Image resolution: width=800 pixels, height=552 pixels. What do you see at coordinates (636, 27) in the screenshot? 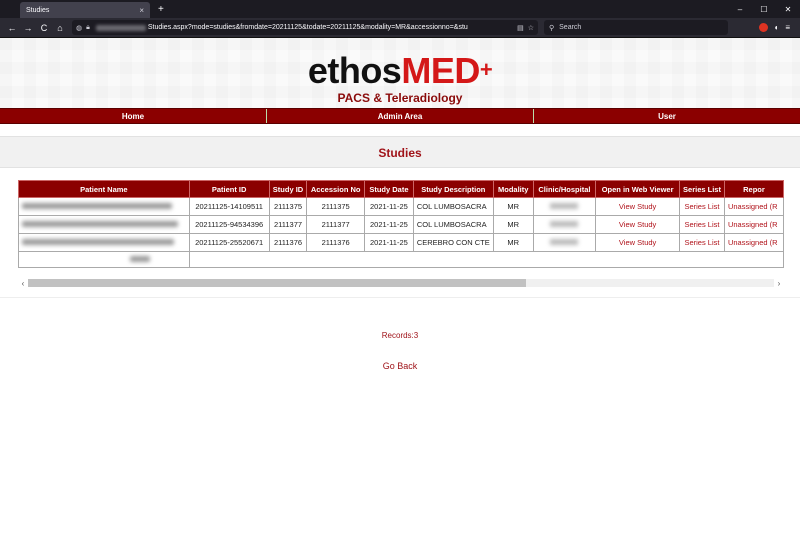
I see `search-box: ⚲ Search` at bounding box center [636, 27].